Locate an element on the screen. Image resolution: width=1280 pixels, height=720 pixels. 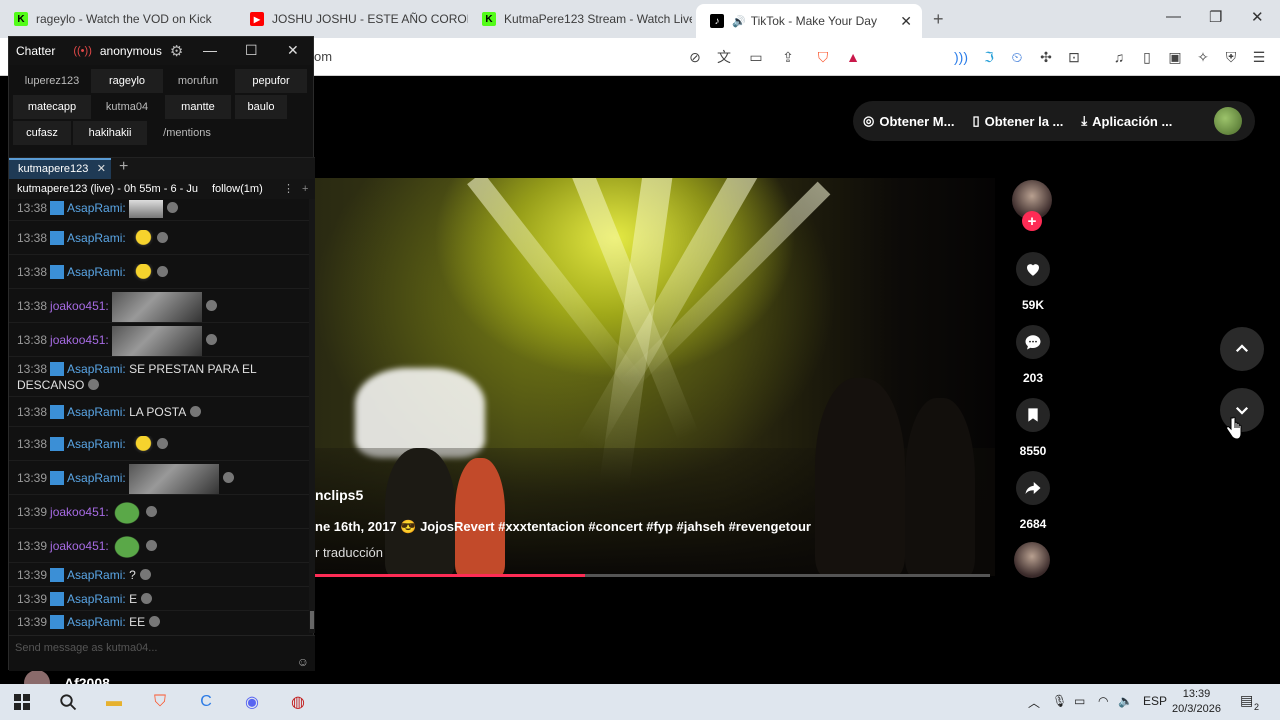
browser-tab: K KutmaPere123 Stream - Watch Live o is located at coordinates (580, 19).